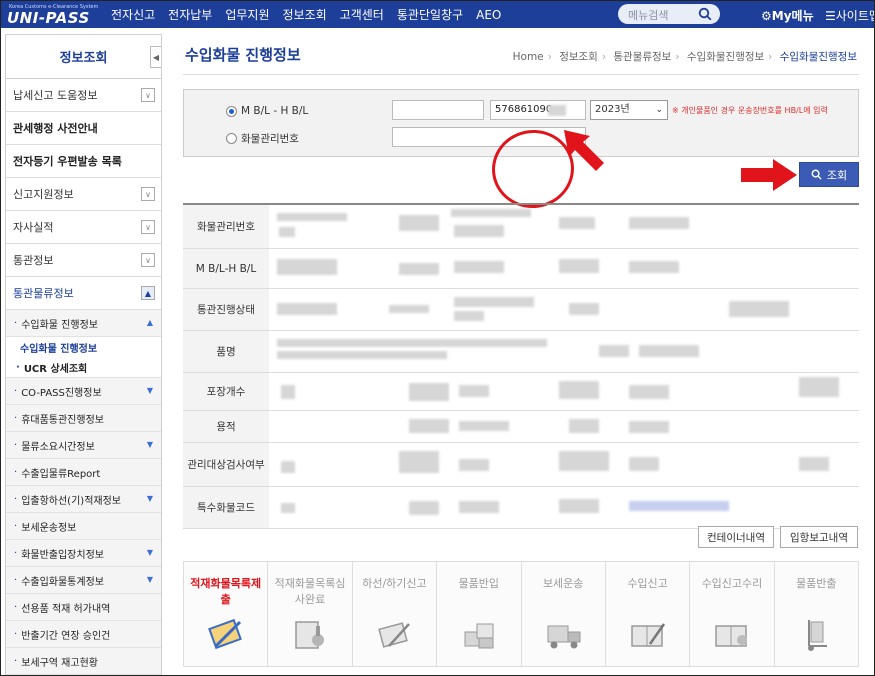  I want to click on sitemap-button: ☰사이트맵, so click(849, 15).